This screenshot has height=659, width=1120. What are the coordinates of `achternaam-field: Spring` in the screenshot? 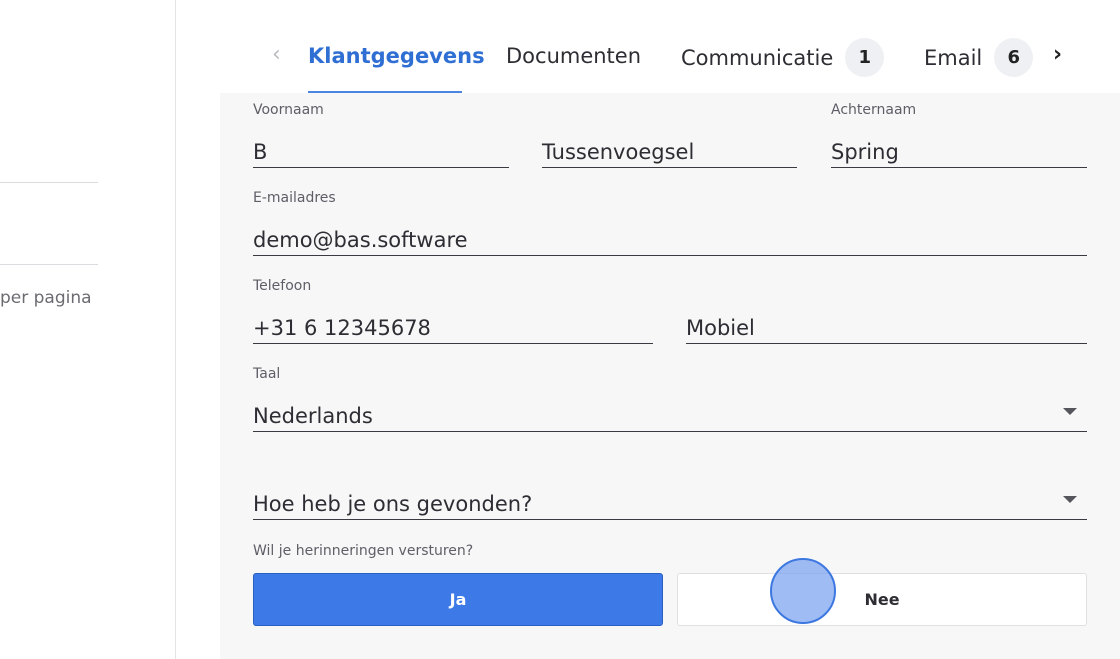 It's located at (959, 147).